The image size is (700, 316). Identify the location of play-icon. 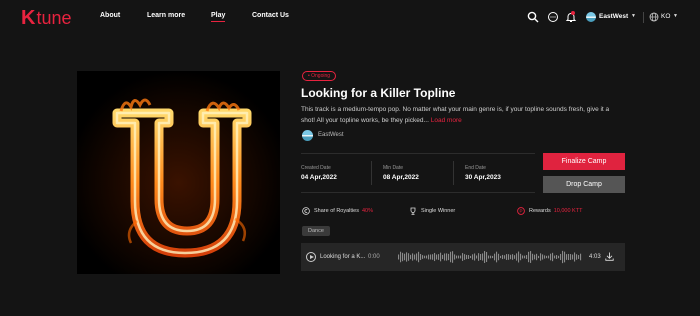
(311, 257).